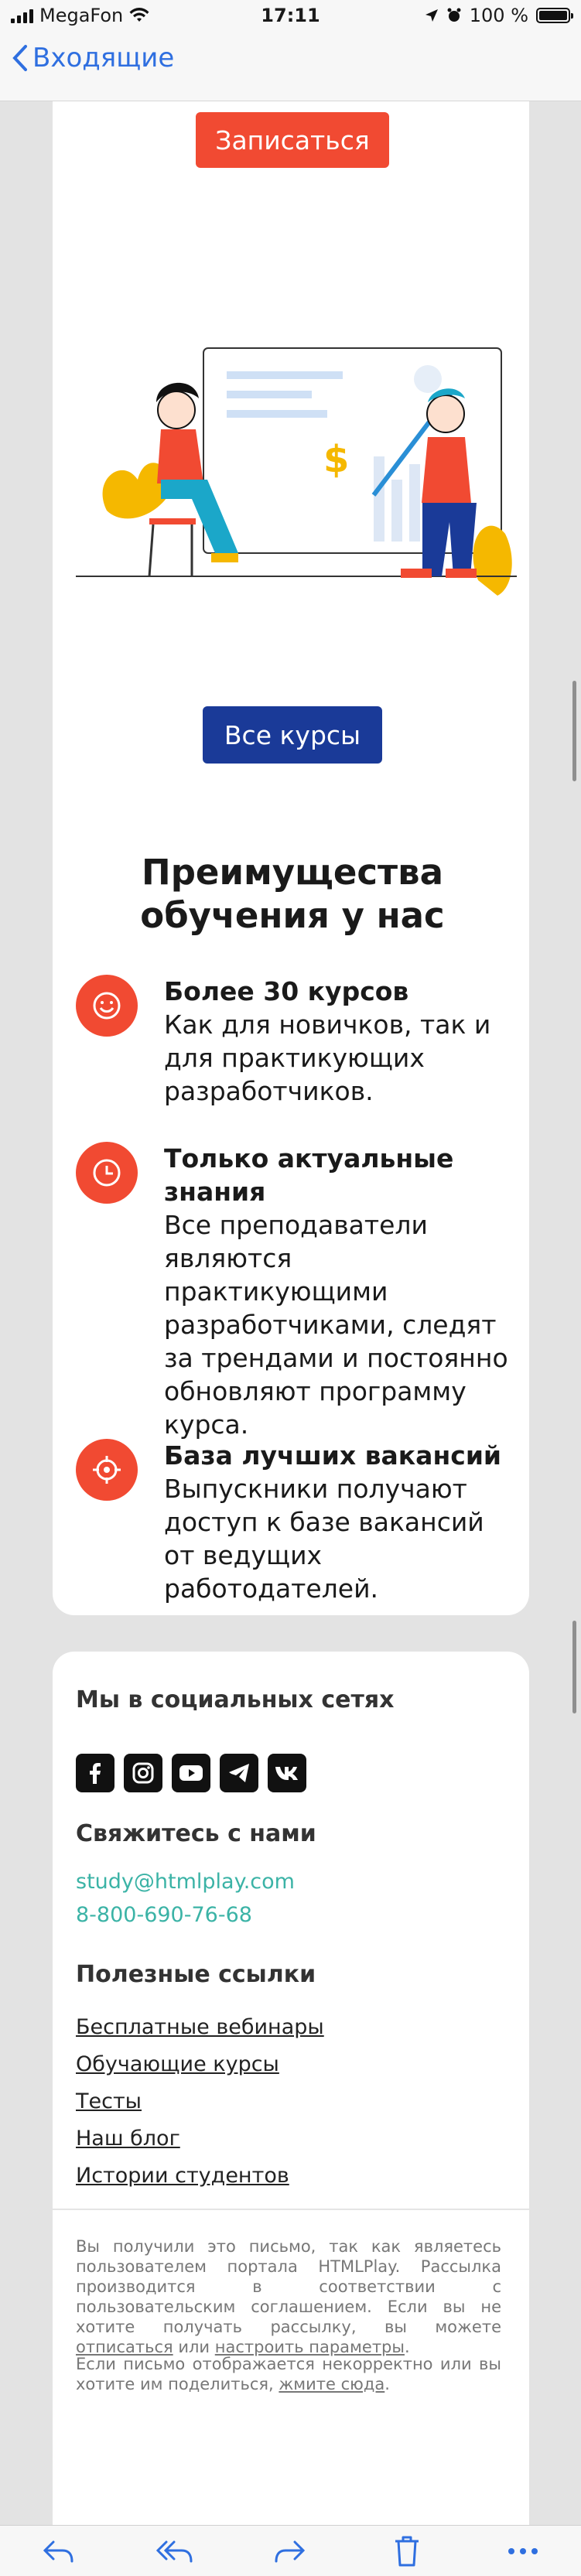 This screenshot has width=581, height=2576. What do you see at coordinates (554, 15) in the screenshot?
I see `battery-icon` at bounding box center [554, 15].